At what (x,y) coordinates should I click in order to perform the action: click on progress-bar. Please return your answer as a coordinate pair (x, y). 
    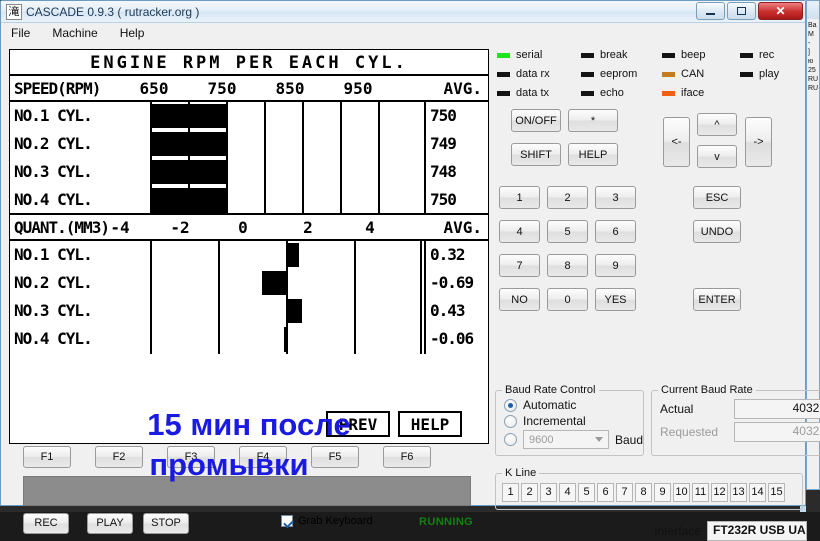
    Looking at the image, I should click on (247, 491).